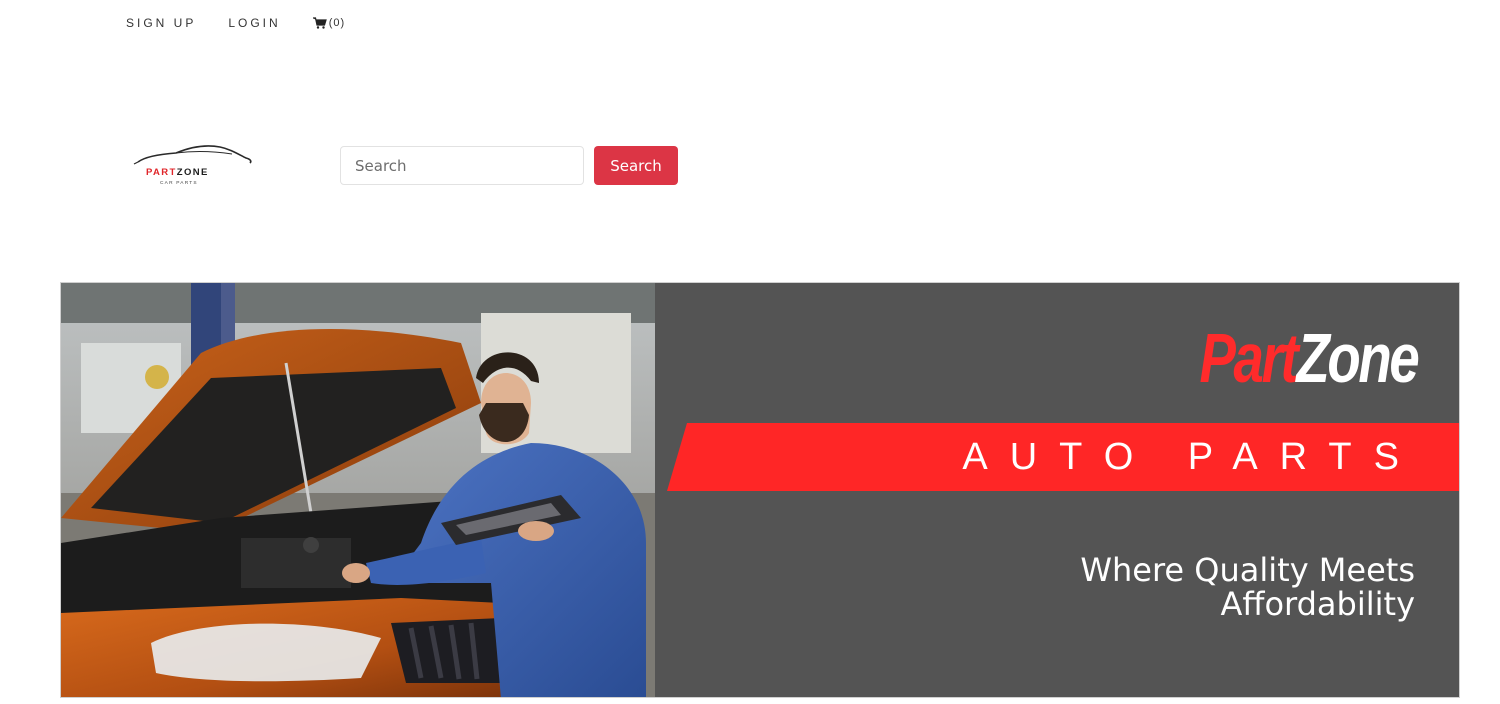 This screenshot has height=704, width=1500. I want to click on top-nav: SIGN UP LOGIN (0), so click(235, 23).